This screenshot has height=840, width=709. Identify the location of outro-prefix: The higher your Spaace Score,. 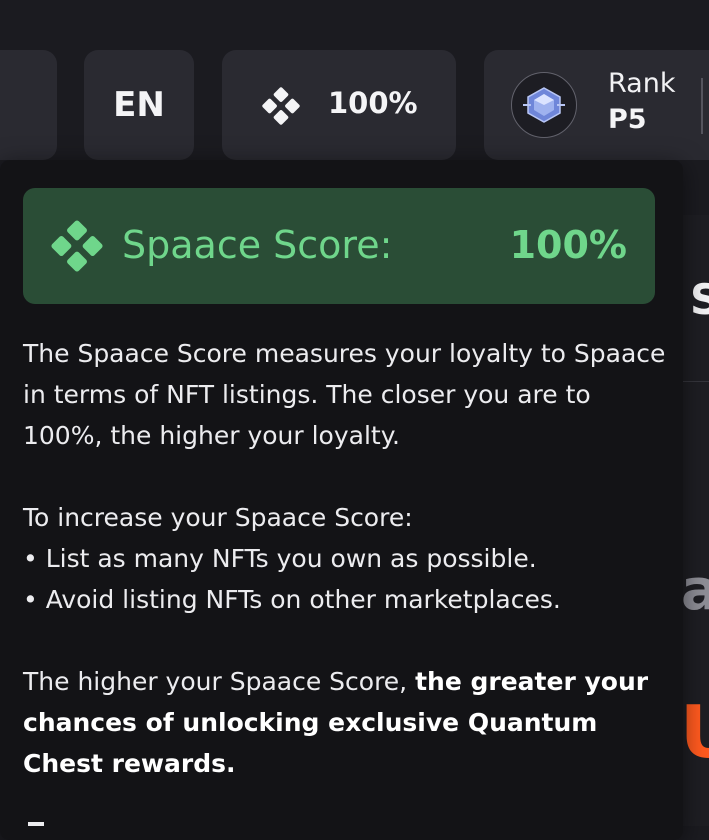
(219, 681).